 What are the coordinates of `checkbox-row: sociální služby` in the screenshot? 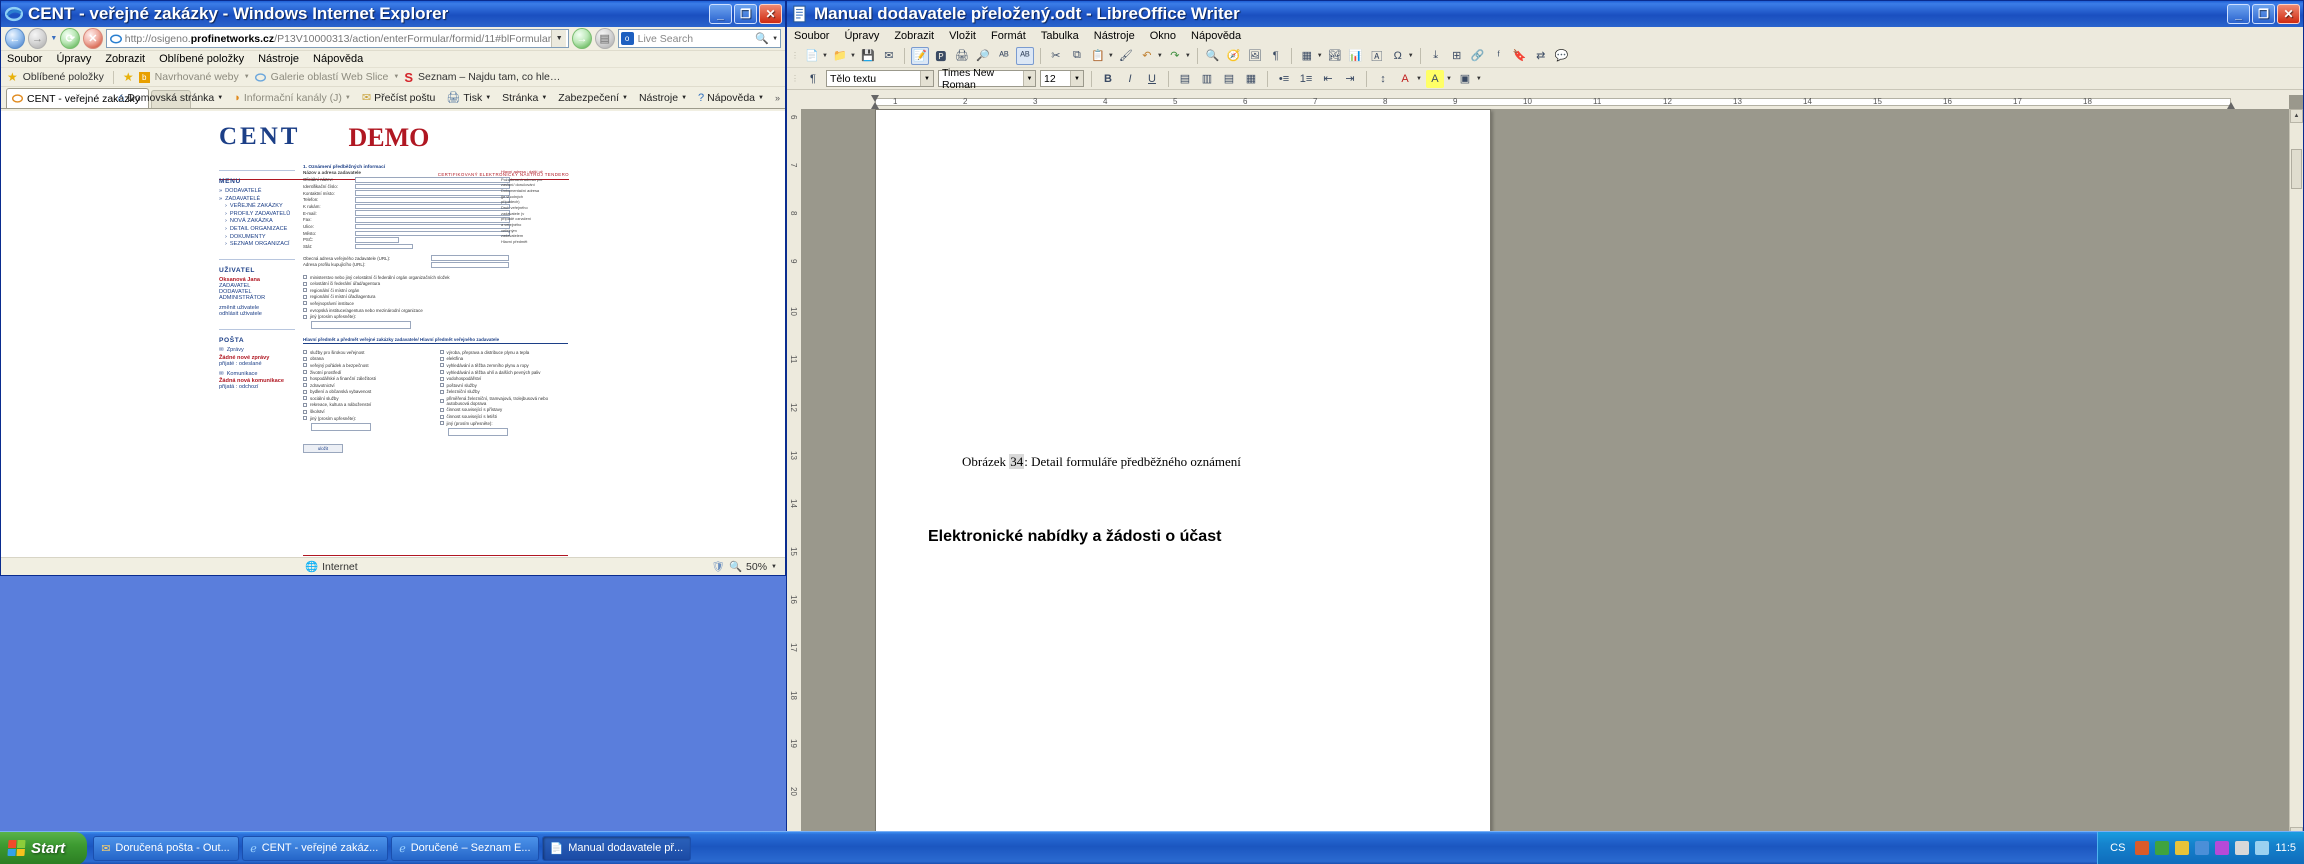 It's located at (367, 398).